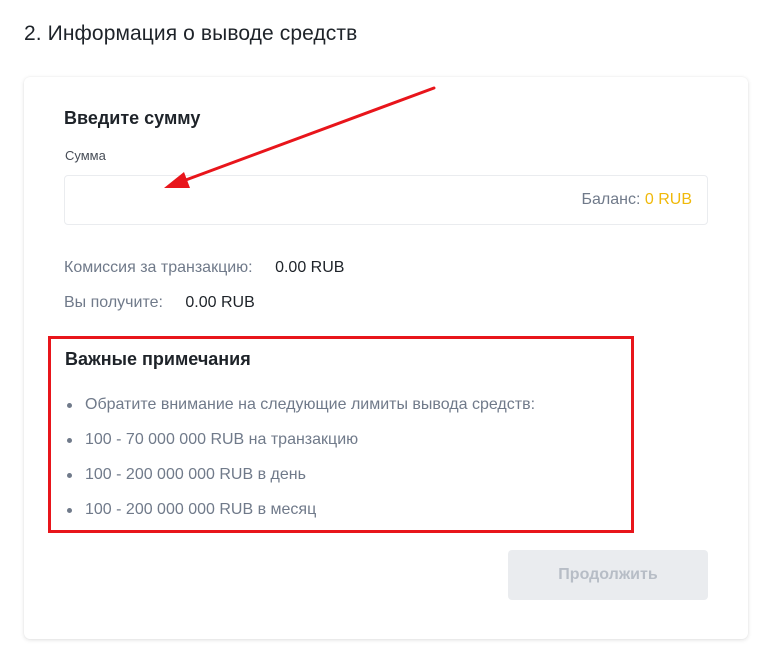 Image resolution: width=775 pixels, height=657 pixels. What do you see at coordinates (668, 199) in the screenshot?
I see `balance-value: 0 RUB` at bounding box center [668, 199].